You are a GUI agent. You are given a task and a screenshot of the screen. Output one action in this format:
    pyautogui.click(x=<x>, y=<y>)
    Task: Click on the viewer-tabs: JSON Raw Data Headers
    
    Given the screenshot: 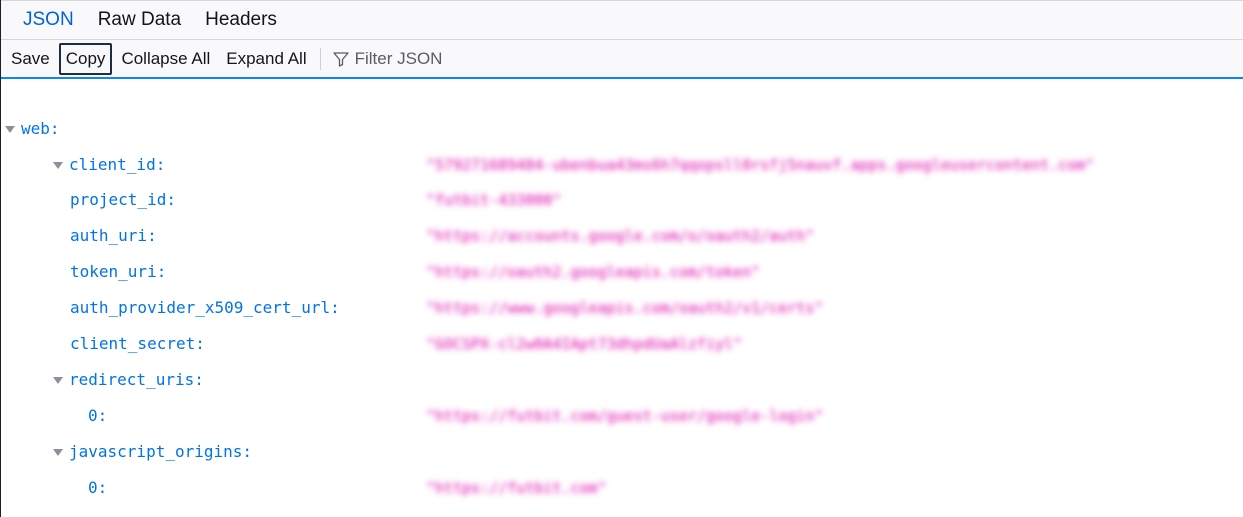 What is the action you would take?
    pyautogui.click(x=622, y=20)
    